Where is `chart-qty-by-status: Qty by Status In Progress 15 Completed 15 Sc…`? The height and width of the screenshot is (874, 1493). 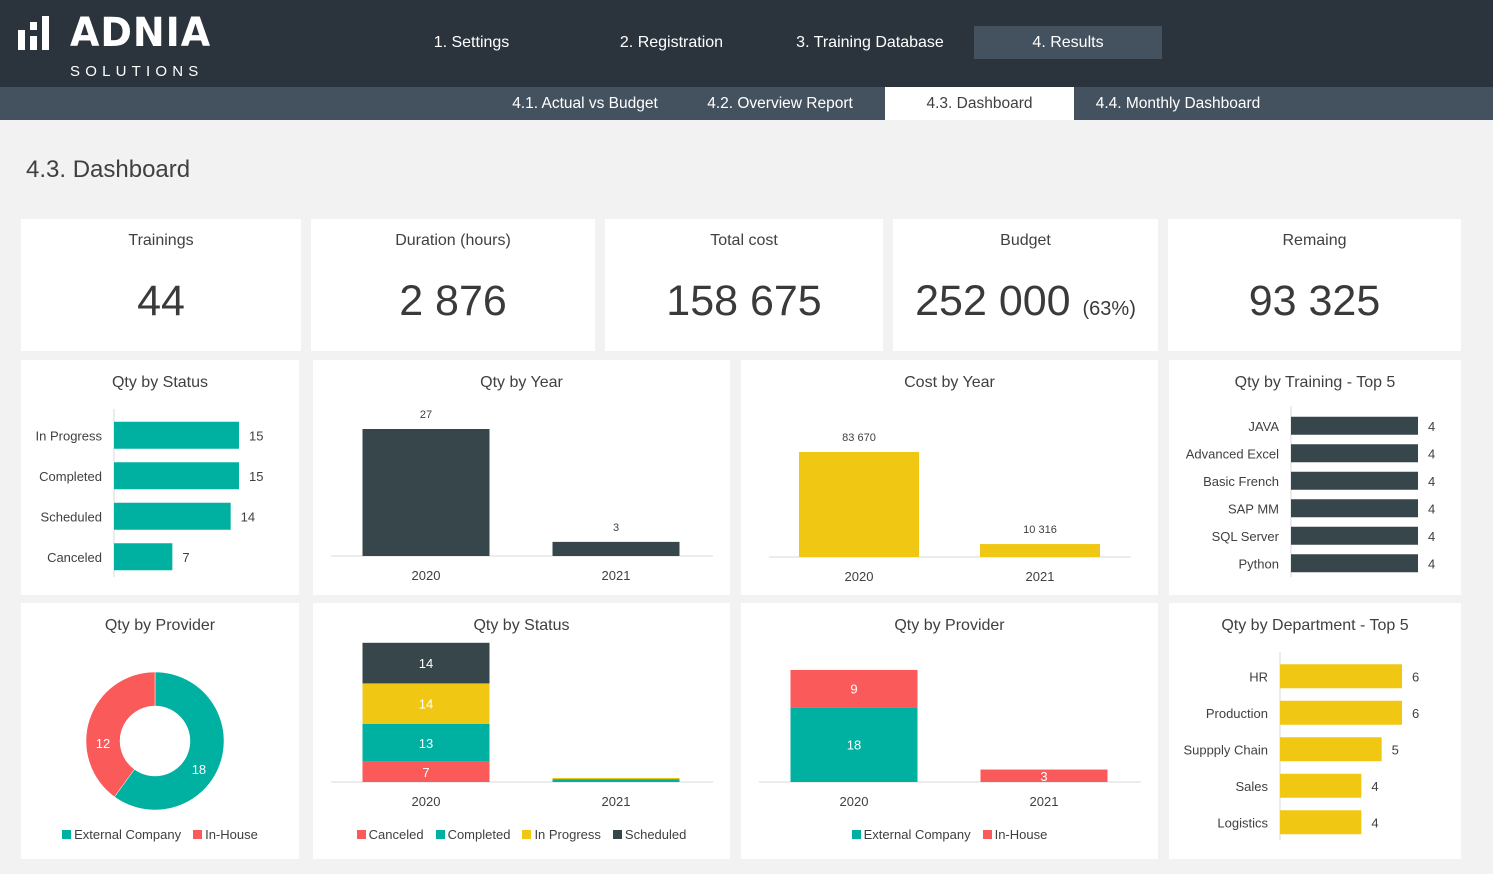 chart-qty-by-status: Qty by Status In Progress 15 Completed 15 Sc… is located at coordinates (160, 477).